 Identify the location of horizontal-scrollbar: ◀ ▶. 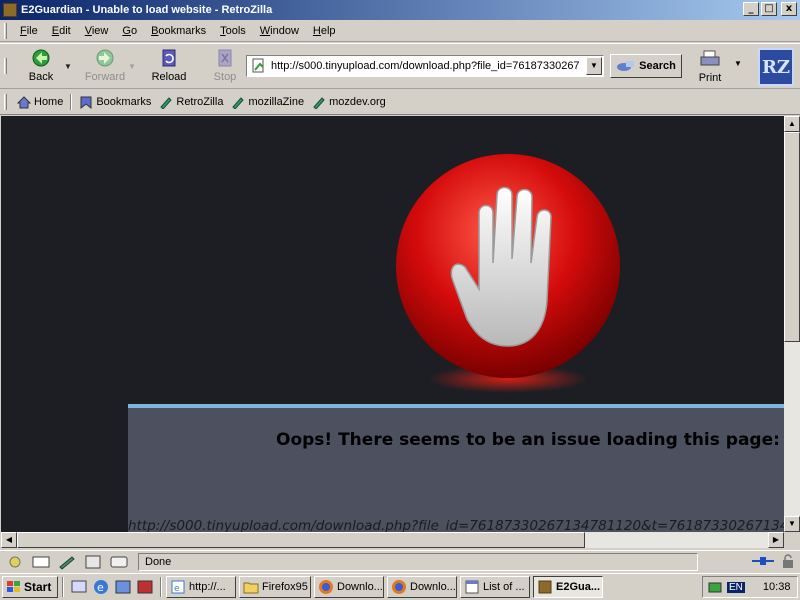
(392, 540).